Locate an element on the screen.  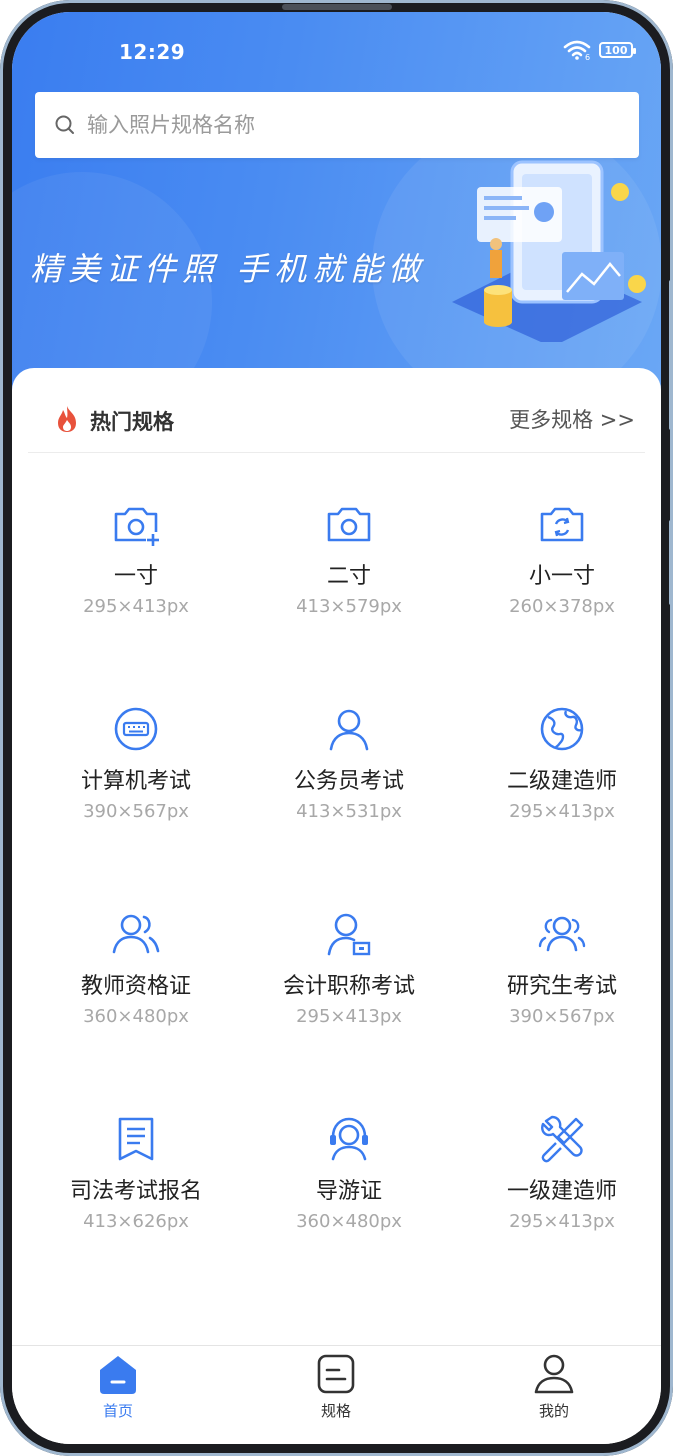
spec-size: 413×626px is located at coordinates (136, 1221).